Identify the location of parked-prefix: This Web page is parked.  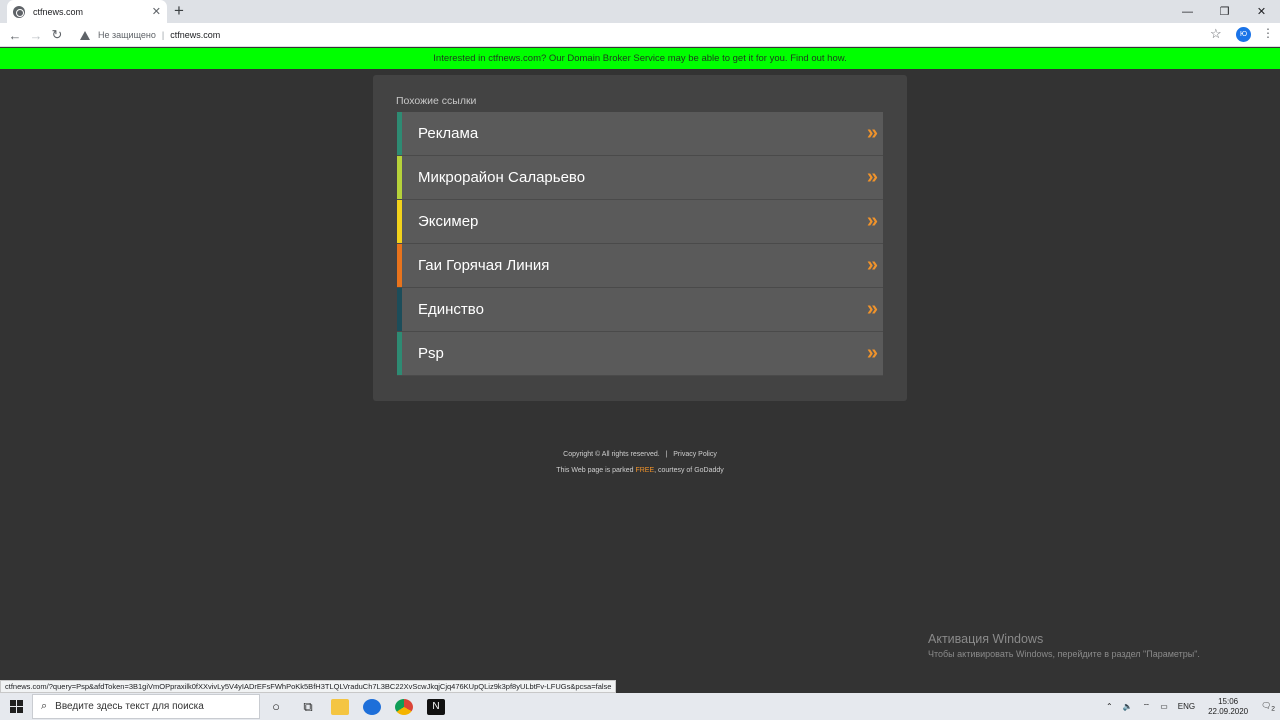
(596, 470).